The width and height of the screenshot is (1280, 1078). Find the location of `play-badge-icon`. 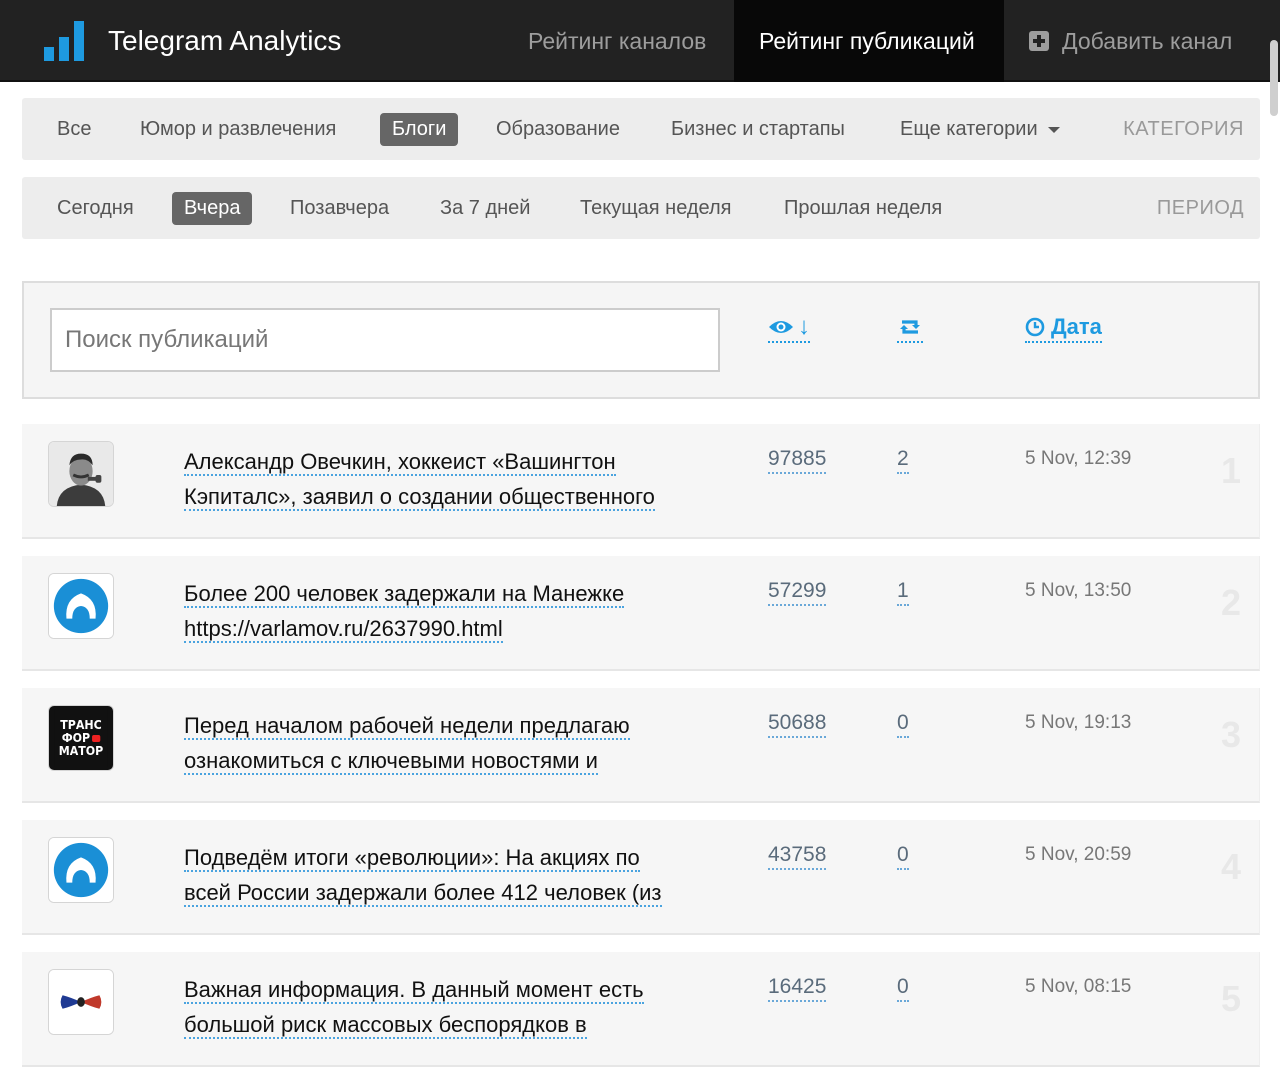

play-badge-icon is located at coordinates (96, 738).